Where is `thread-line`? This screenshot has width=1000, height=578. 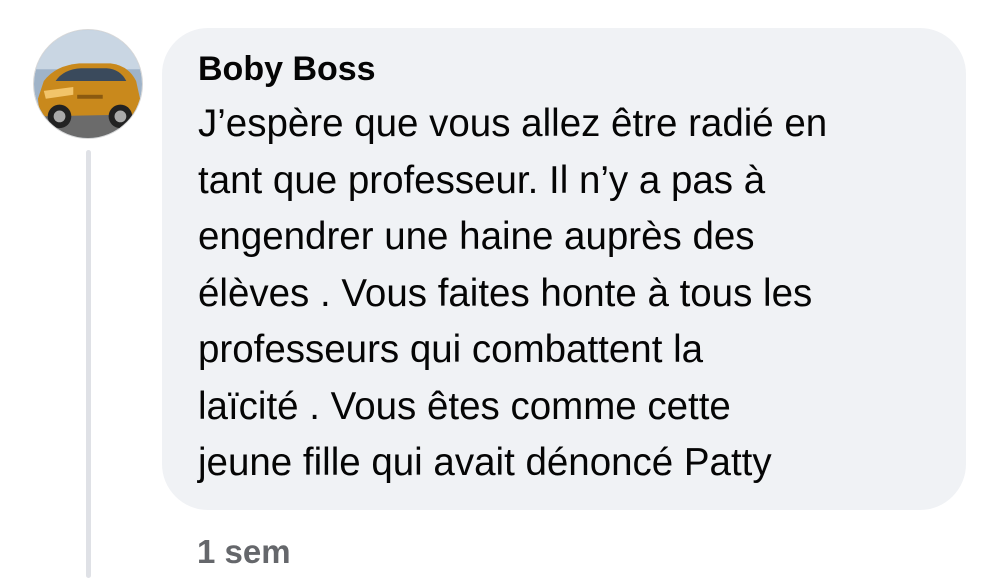
thread-line is located at coordinates (88, 364).